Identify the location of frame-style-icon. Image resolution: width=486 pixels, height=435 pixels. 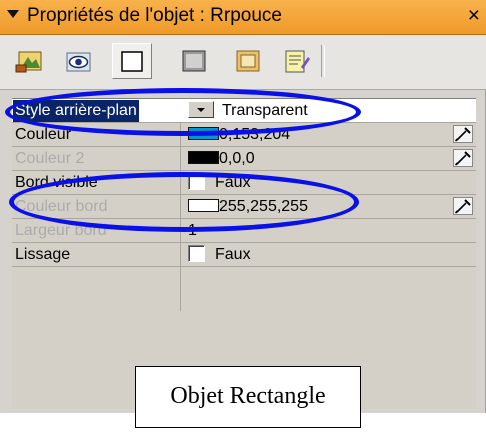
(248, 61).